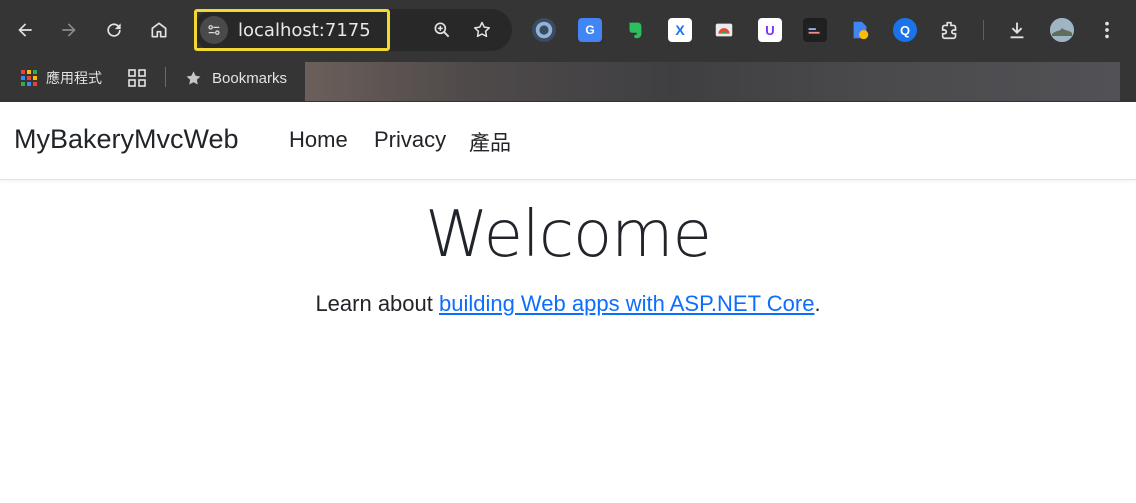 This screenshot has width=1136, height=503. What do you see at coordinates (544, 30) in the screenshot?
I see `extension-circle-icon` at bounding box center [544, 30].